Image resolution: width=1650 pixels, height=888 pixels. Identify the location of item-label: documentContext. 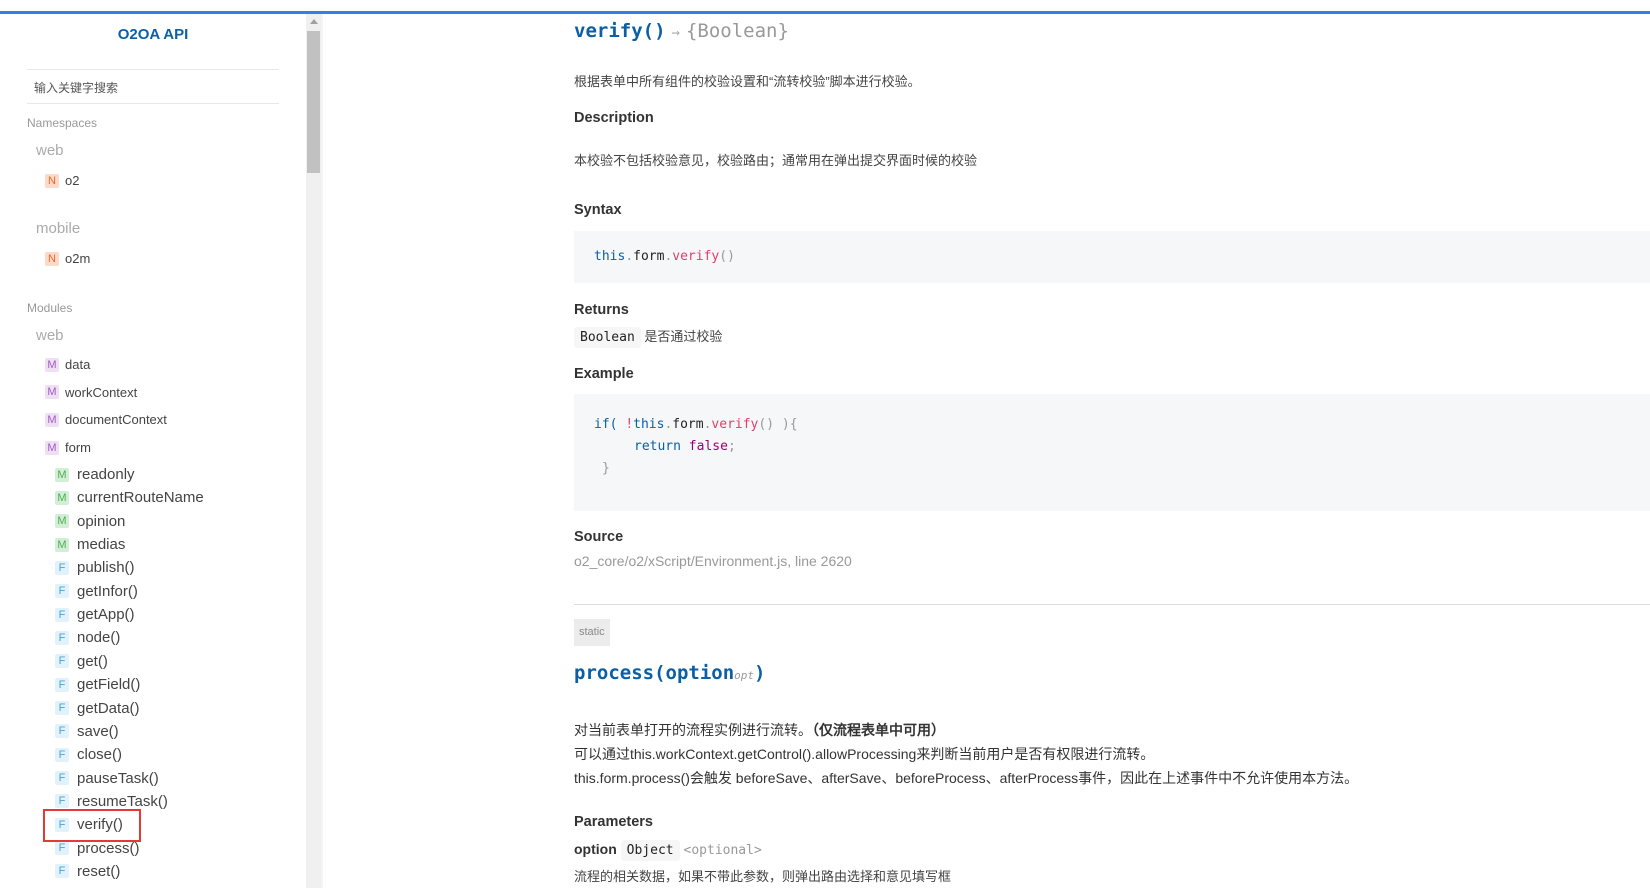
(116, 420).